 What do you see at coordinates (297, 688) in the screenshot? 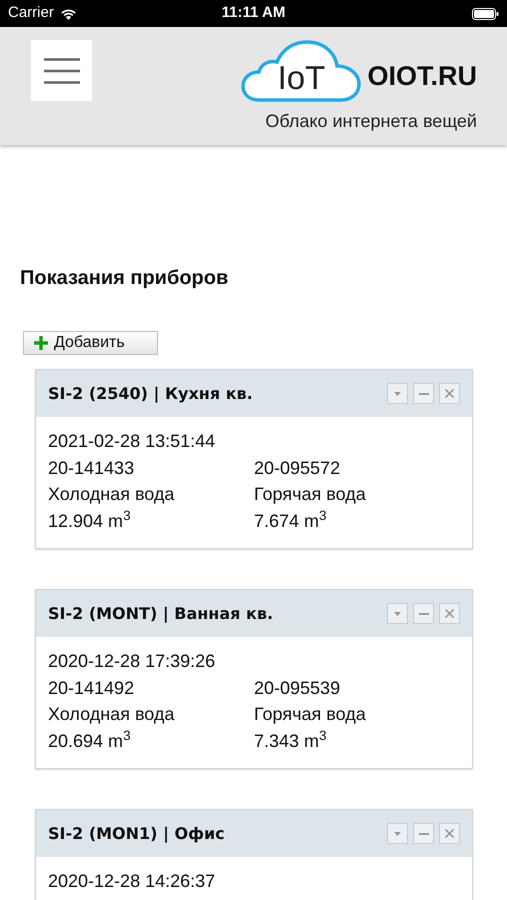
I see `meter-serial: 20-095539` at bounding box center [297, 688].